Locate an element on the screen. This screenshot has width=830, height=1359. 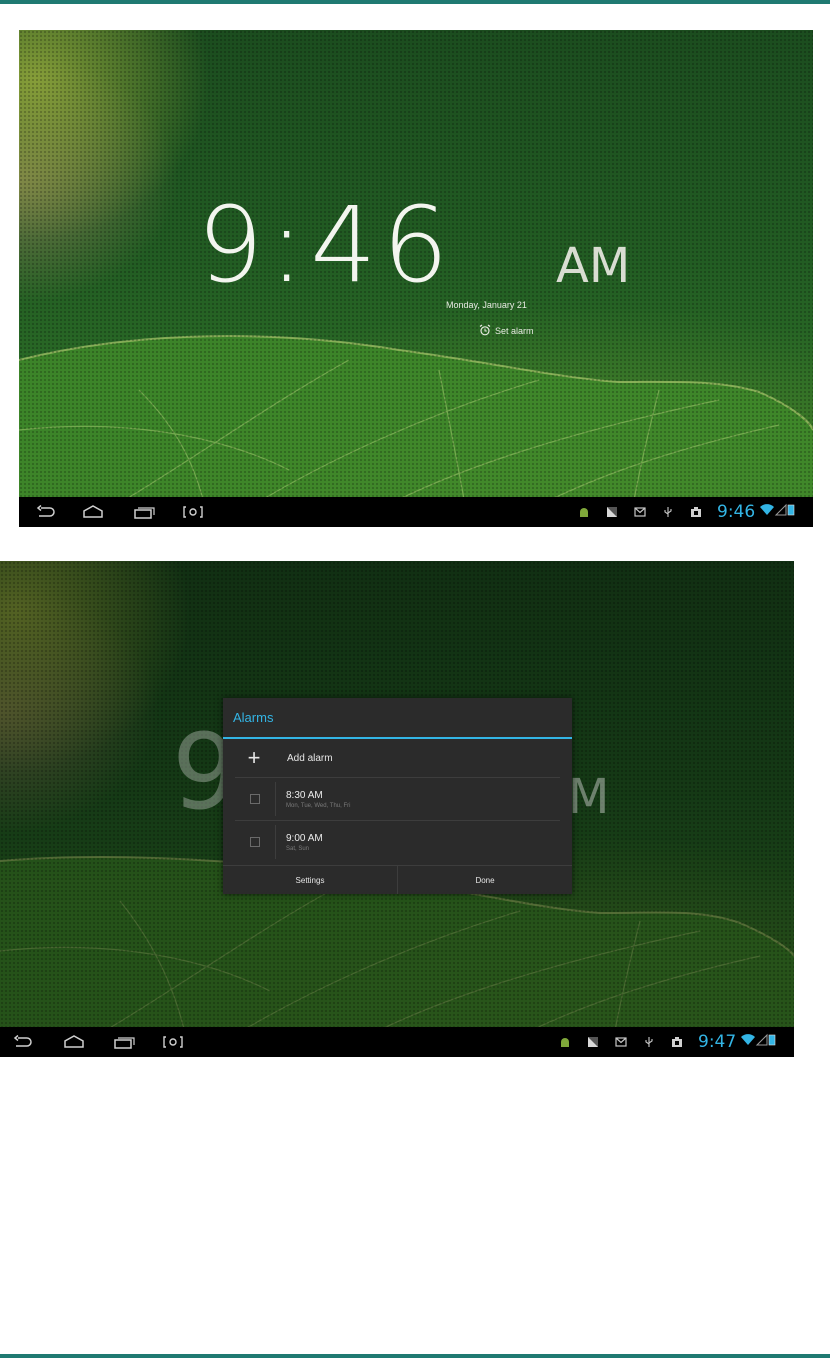
set-alarm-button: Set alarm is located at coordinates (506, 331).